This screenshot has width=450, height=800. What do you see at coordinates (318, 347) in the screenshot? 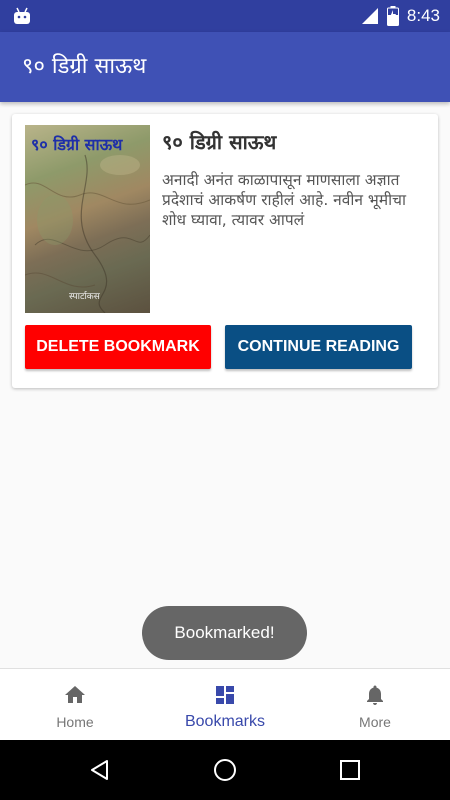
I see `continue-reading-button: CONTINUE READING` at bounding box center [318, 347].